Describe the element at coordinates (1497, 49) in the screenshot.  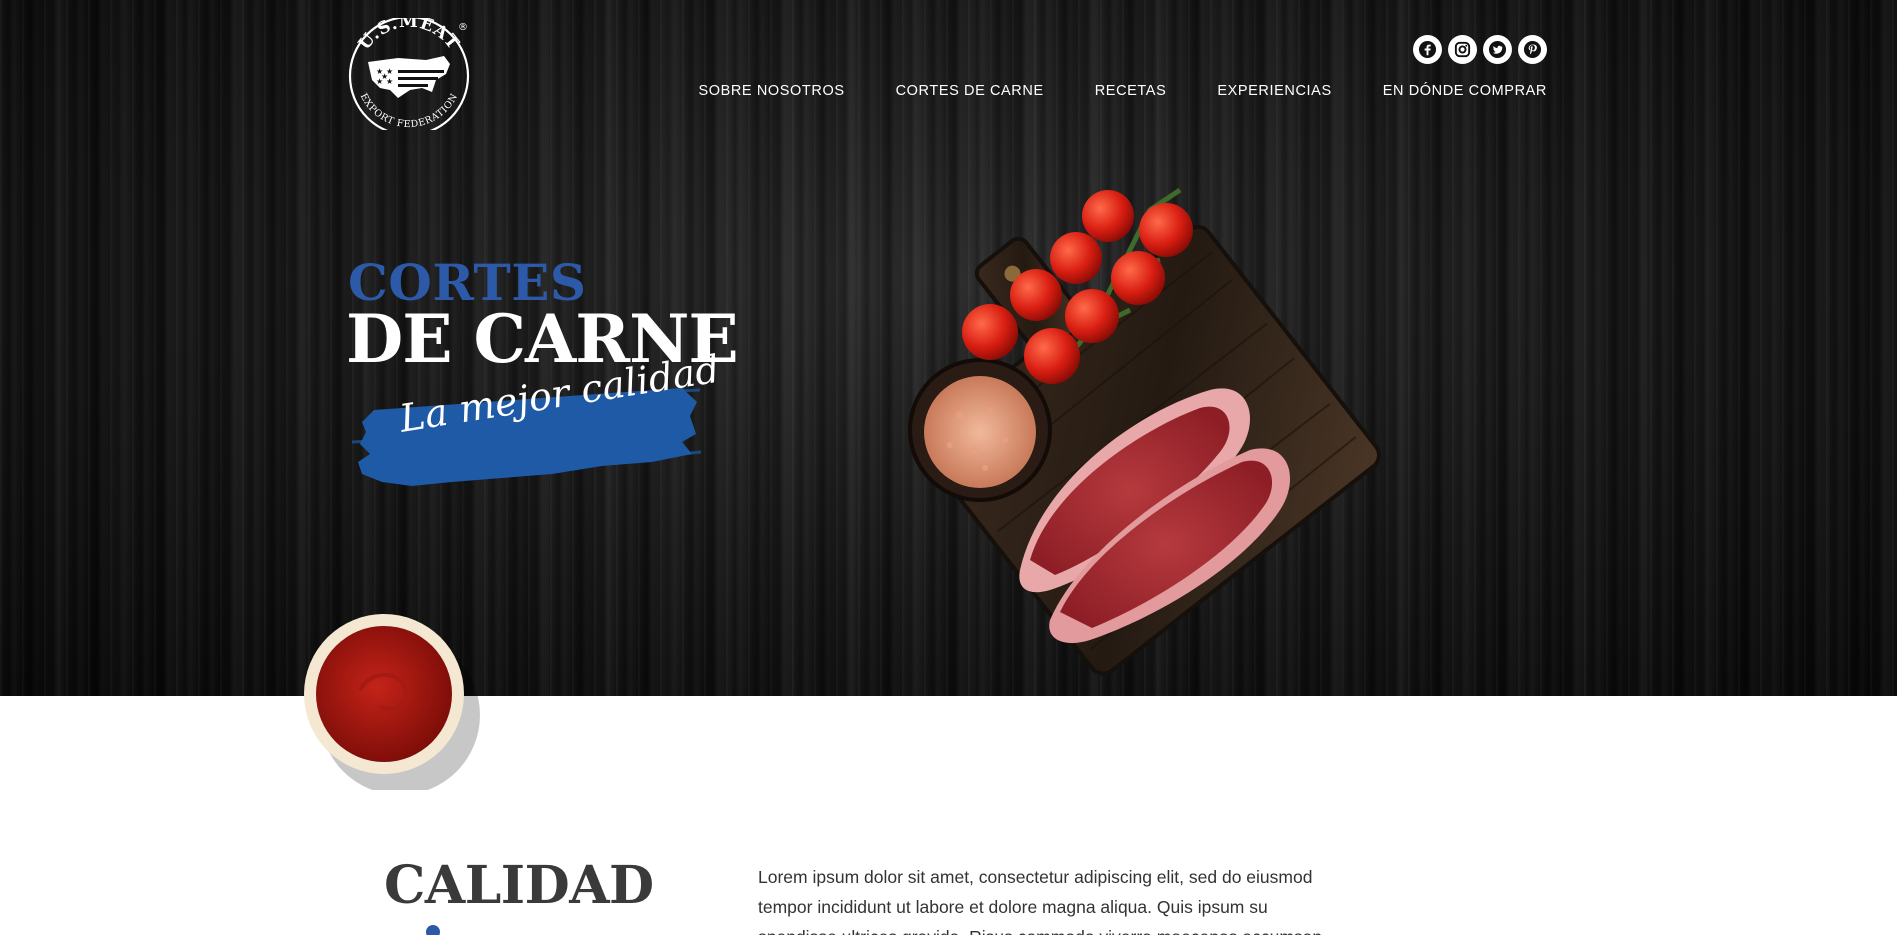
I see `twitter-icon` at that location.